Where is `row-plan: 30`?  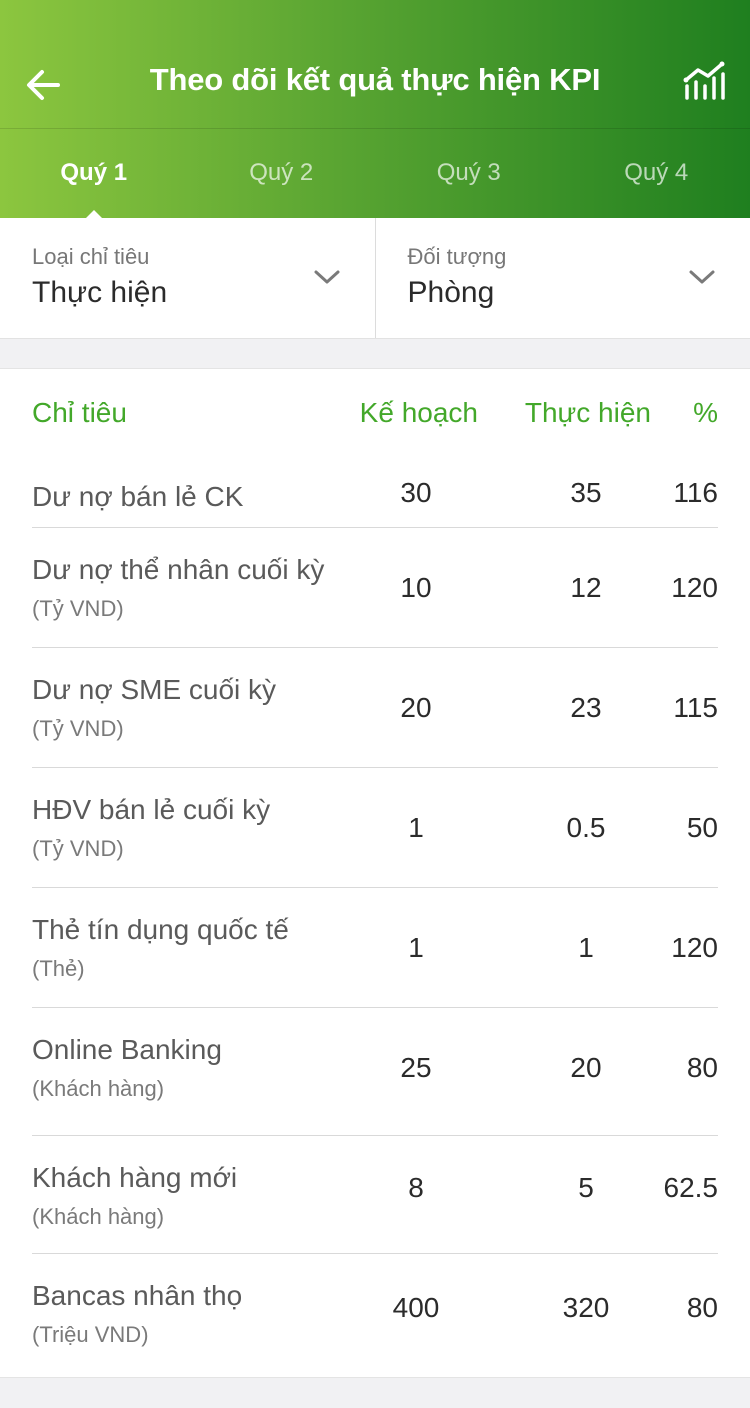 row-plan: 30 is located at coordinates (416, 492).